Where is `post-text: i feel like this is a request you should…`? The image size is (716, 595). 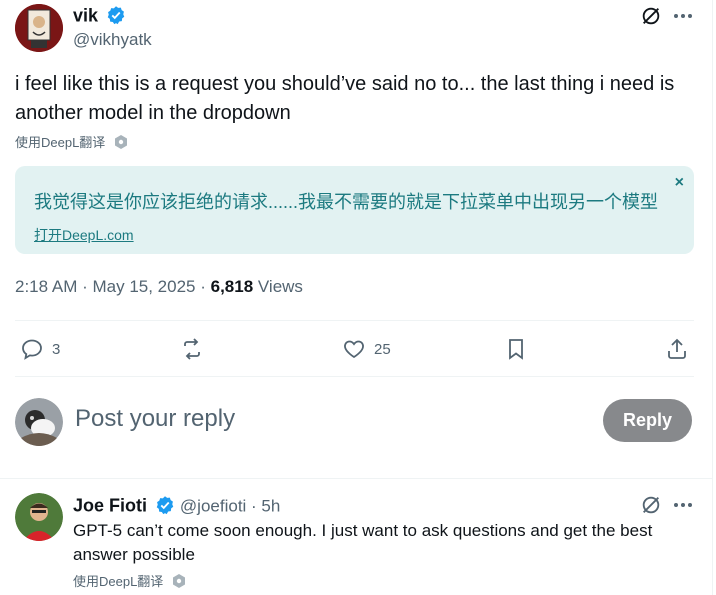
post-text: i feel like this is a request you should… is located at coordinates (345, 98).